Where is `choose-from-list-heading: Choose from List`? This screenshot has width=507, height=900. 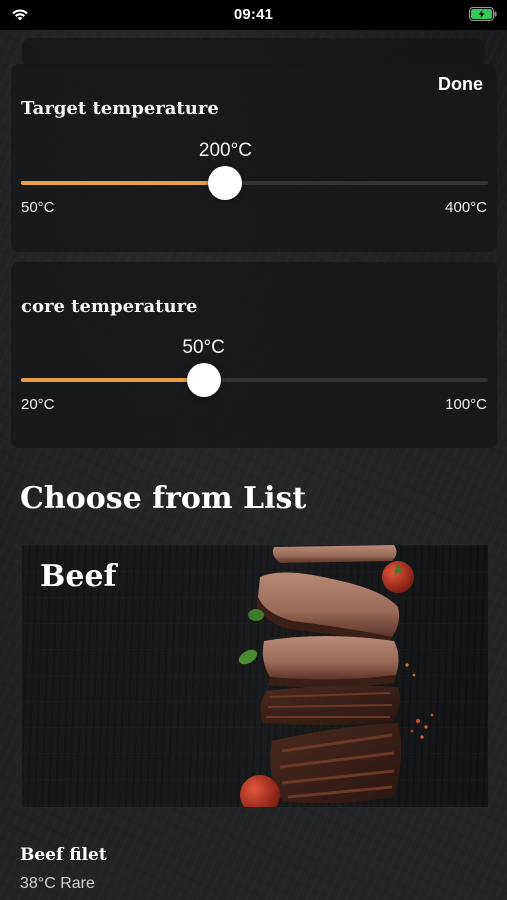 choose-from-list-heading: Choose from List is located at coordinates (163, 498).